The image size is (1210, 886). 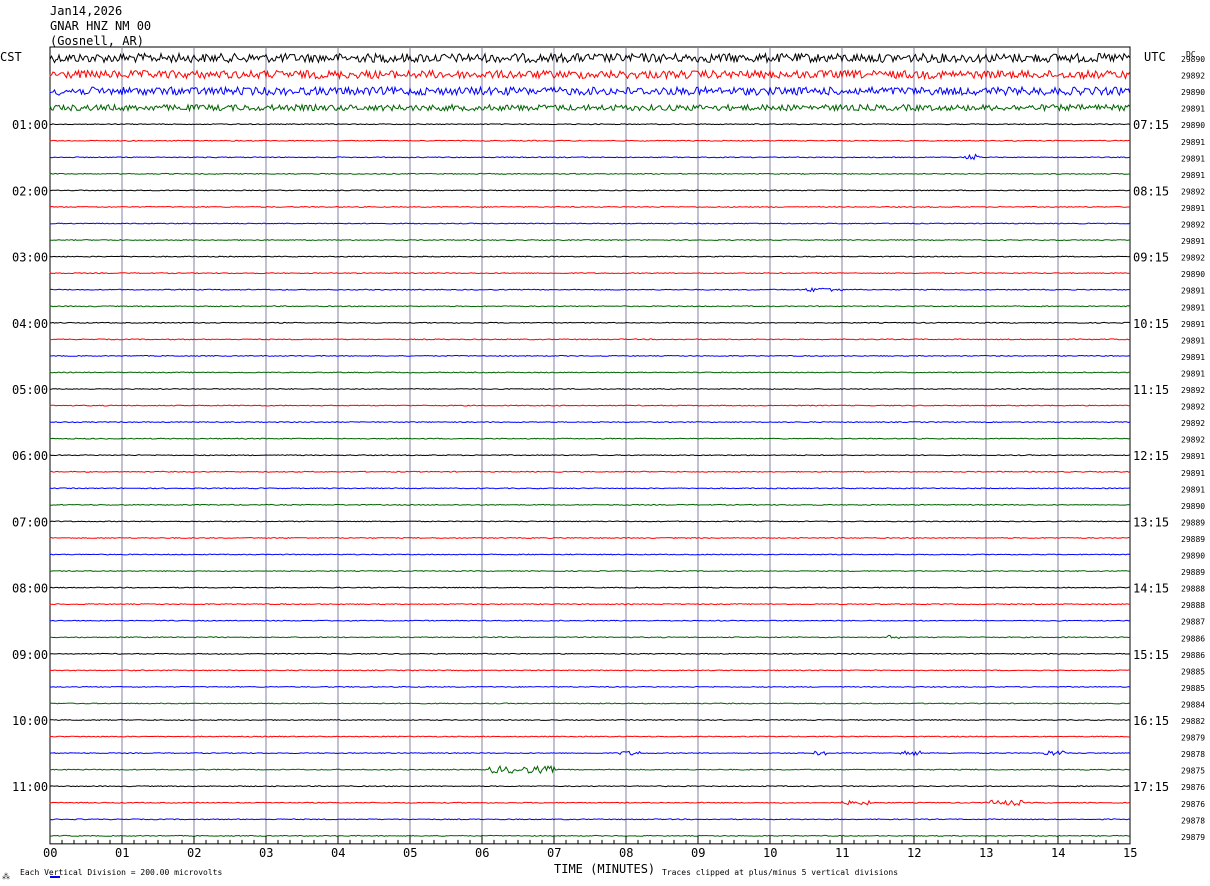 What do you see at coordinates (590, 847) in the screenshot?
I see `time-axis: 00 01 02 03 04 05 06 07 08 09 10 11 12 13 14 15` at bounding box center [590, 847].